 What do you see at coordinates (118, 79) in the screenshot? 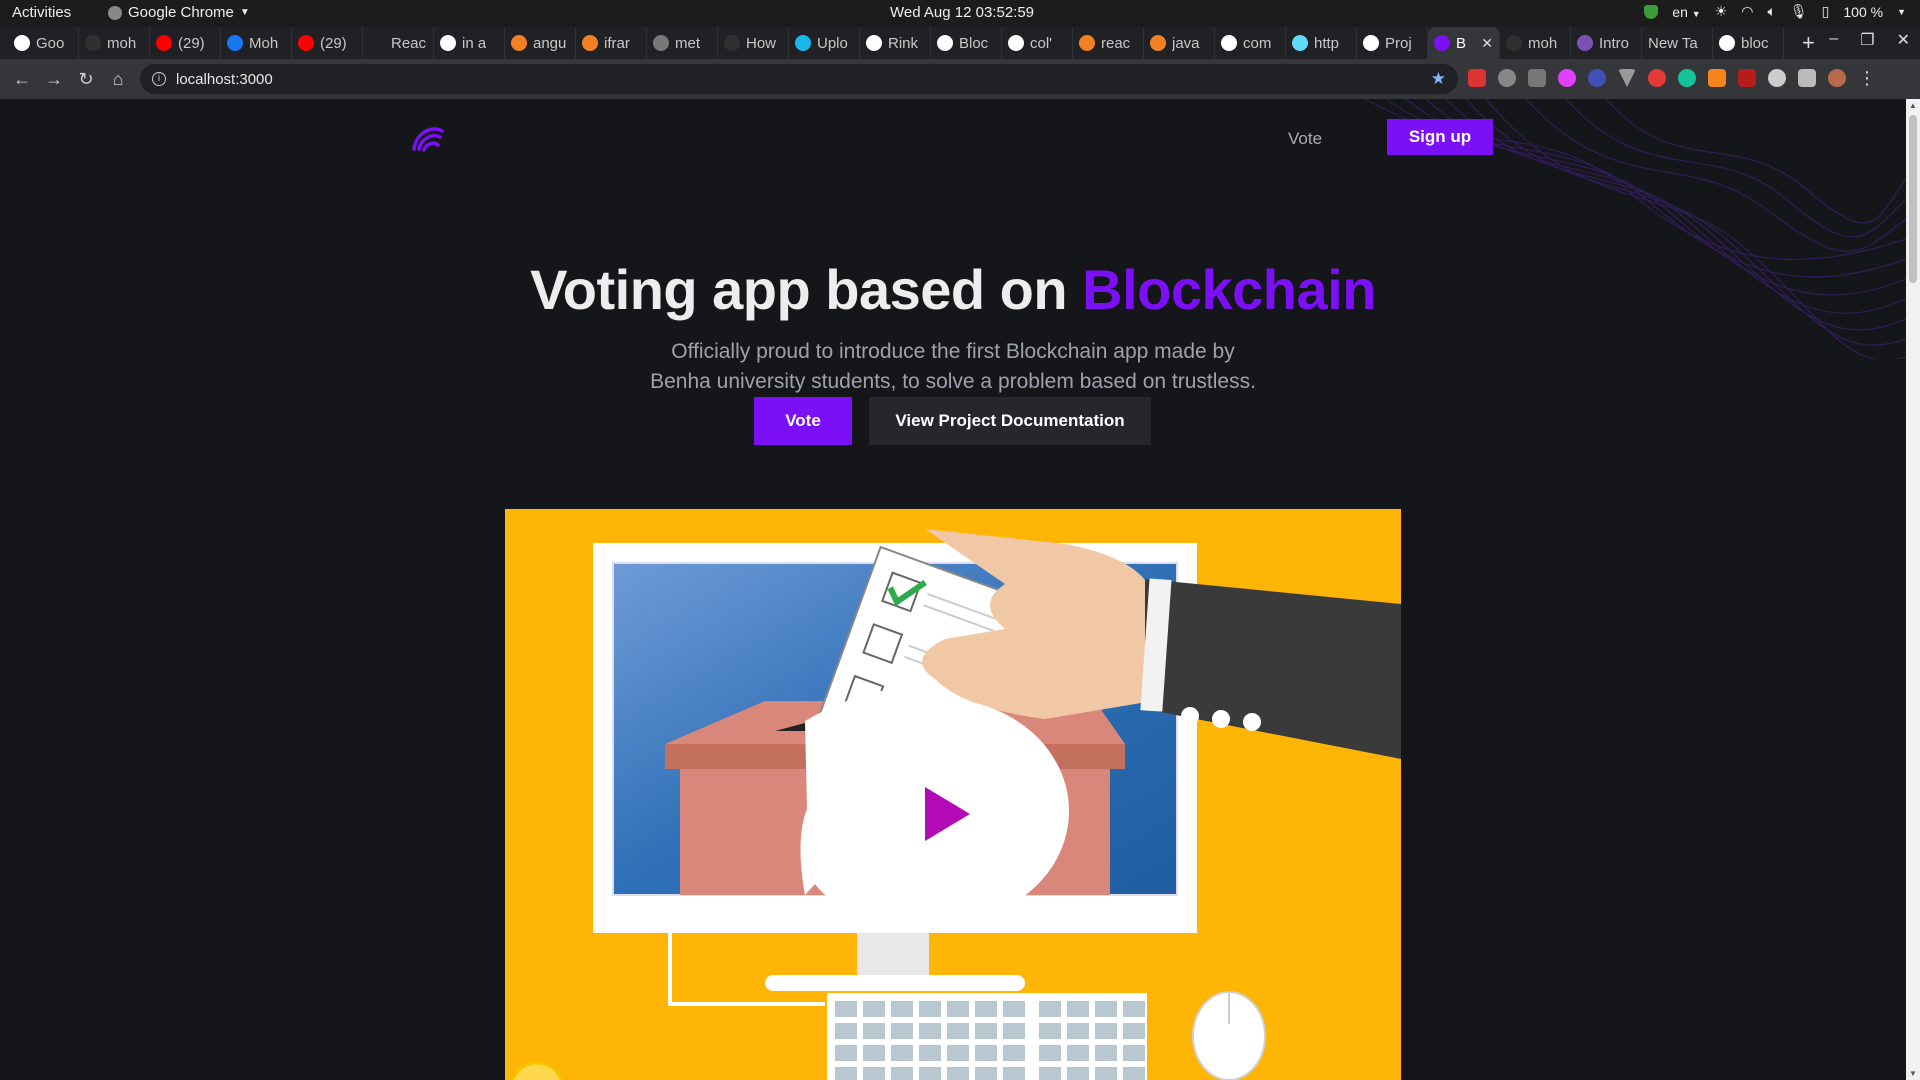
I see `home-icon: ⌂` at bounding box center [118, 79].